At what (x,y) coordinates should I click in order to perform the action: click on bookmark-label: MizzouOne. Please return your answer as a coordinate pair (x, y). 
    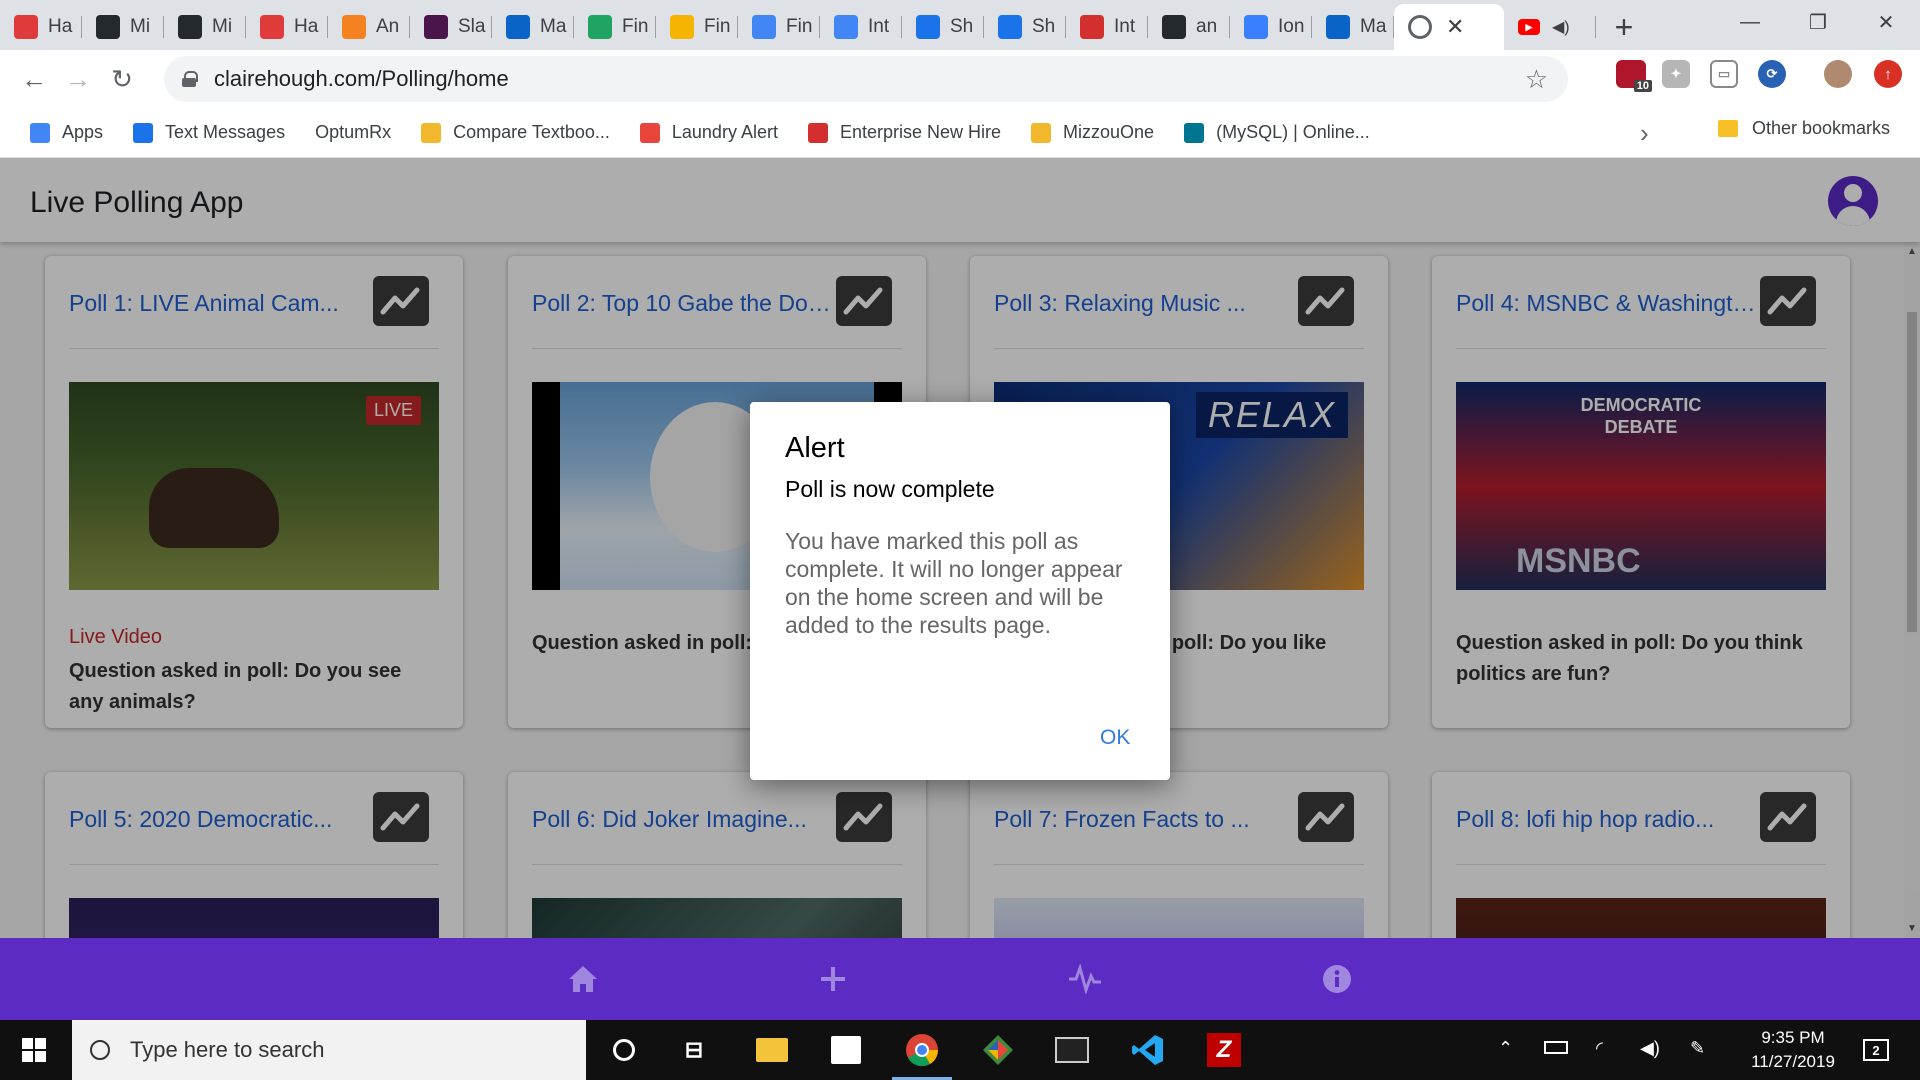
    Looking at the image, I should click on (1109, 132).